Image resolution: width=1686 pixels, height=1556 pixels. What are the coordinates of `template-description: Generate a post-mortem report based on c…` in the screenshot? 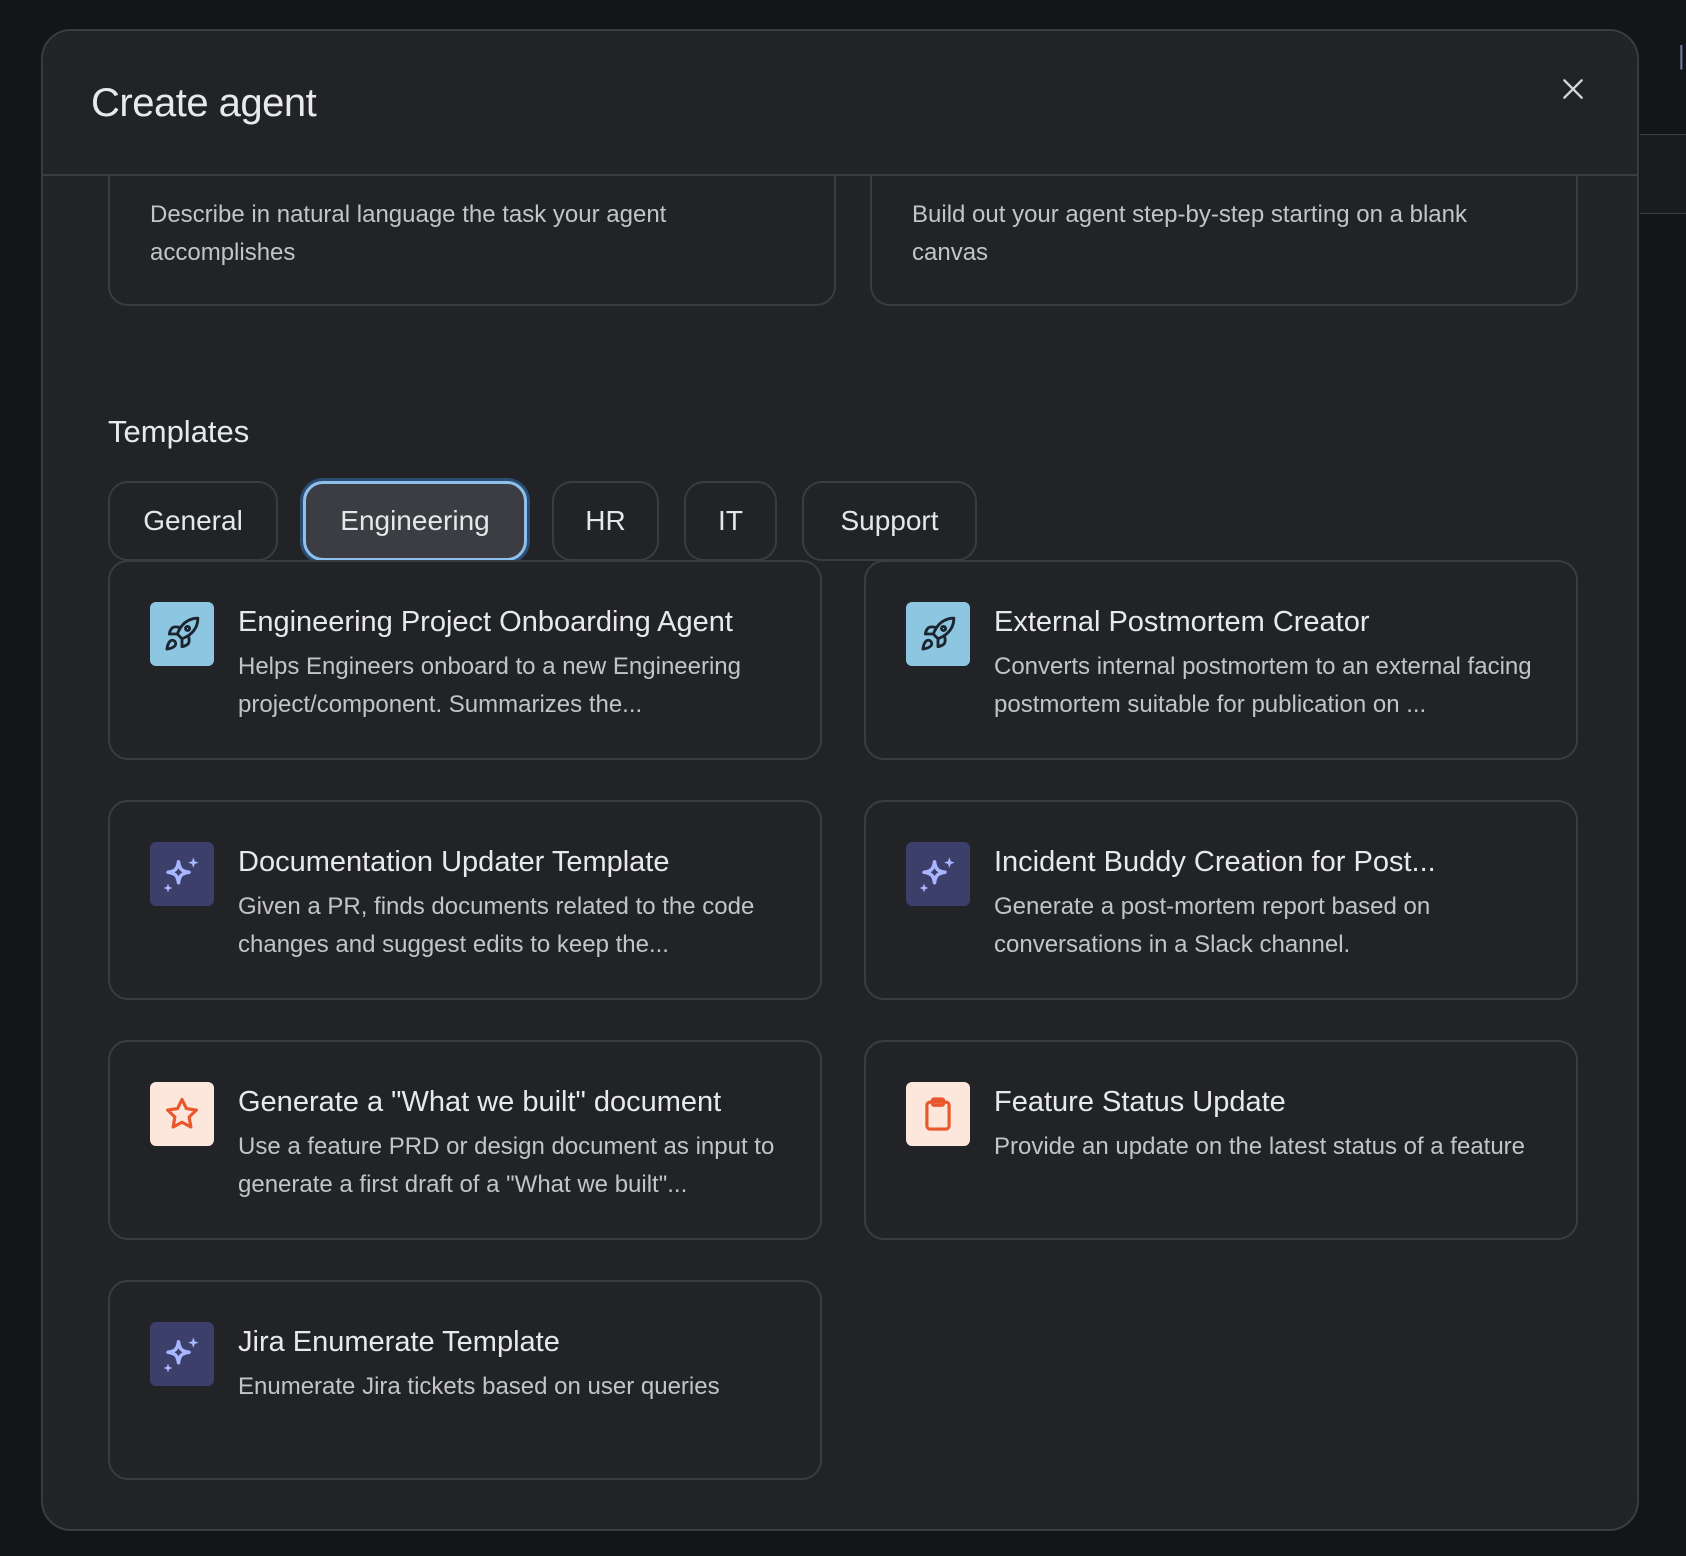 It's located at (1212, 925).